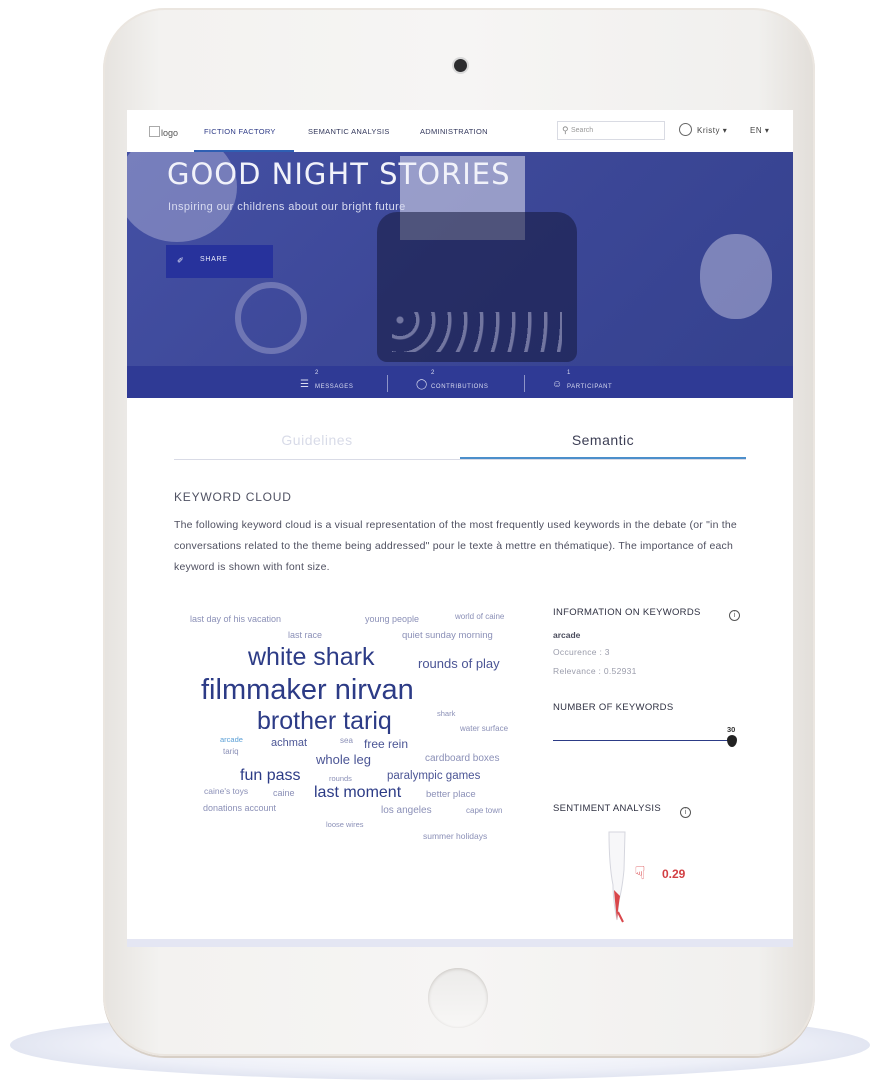 The image size is (874, 1085). I want to click on typewriter-keys-image, so click(477, 332).